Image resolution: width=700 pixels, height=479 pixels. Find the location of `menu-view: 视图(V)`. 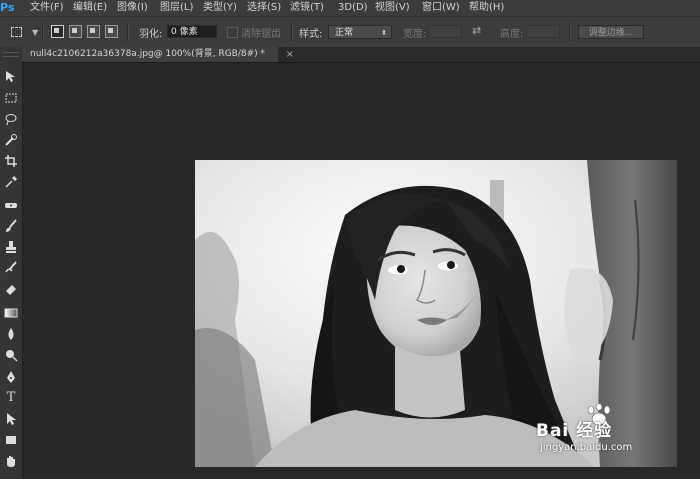

menu-view: 视图(V) is located at coordinates (392, 8).